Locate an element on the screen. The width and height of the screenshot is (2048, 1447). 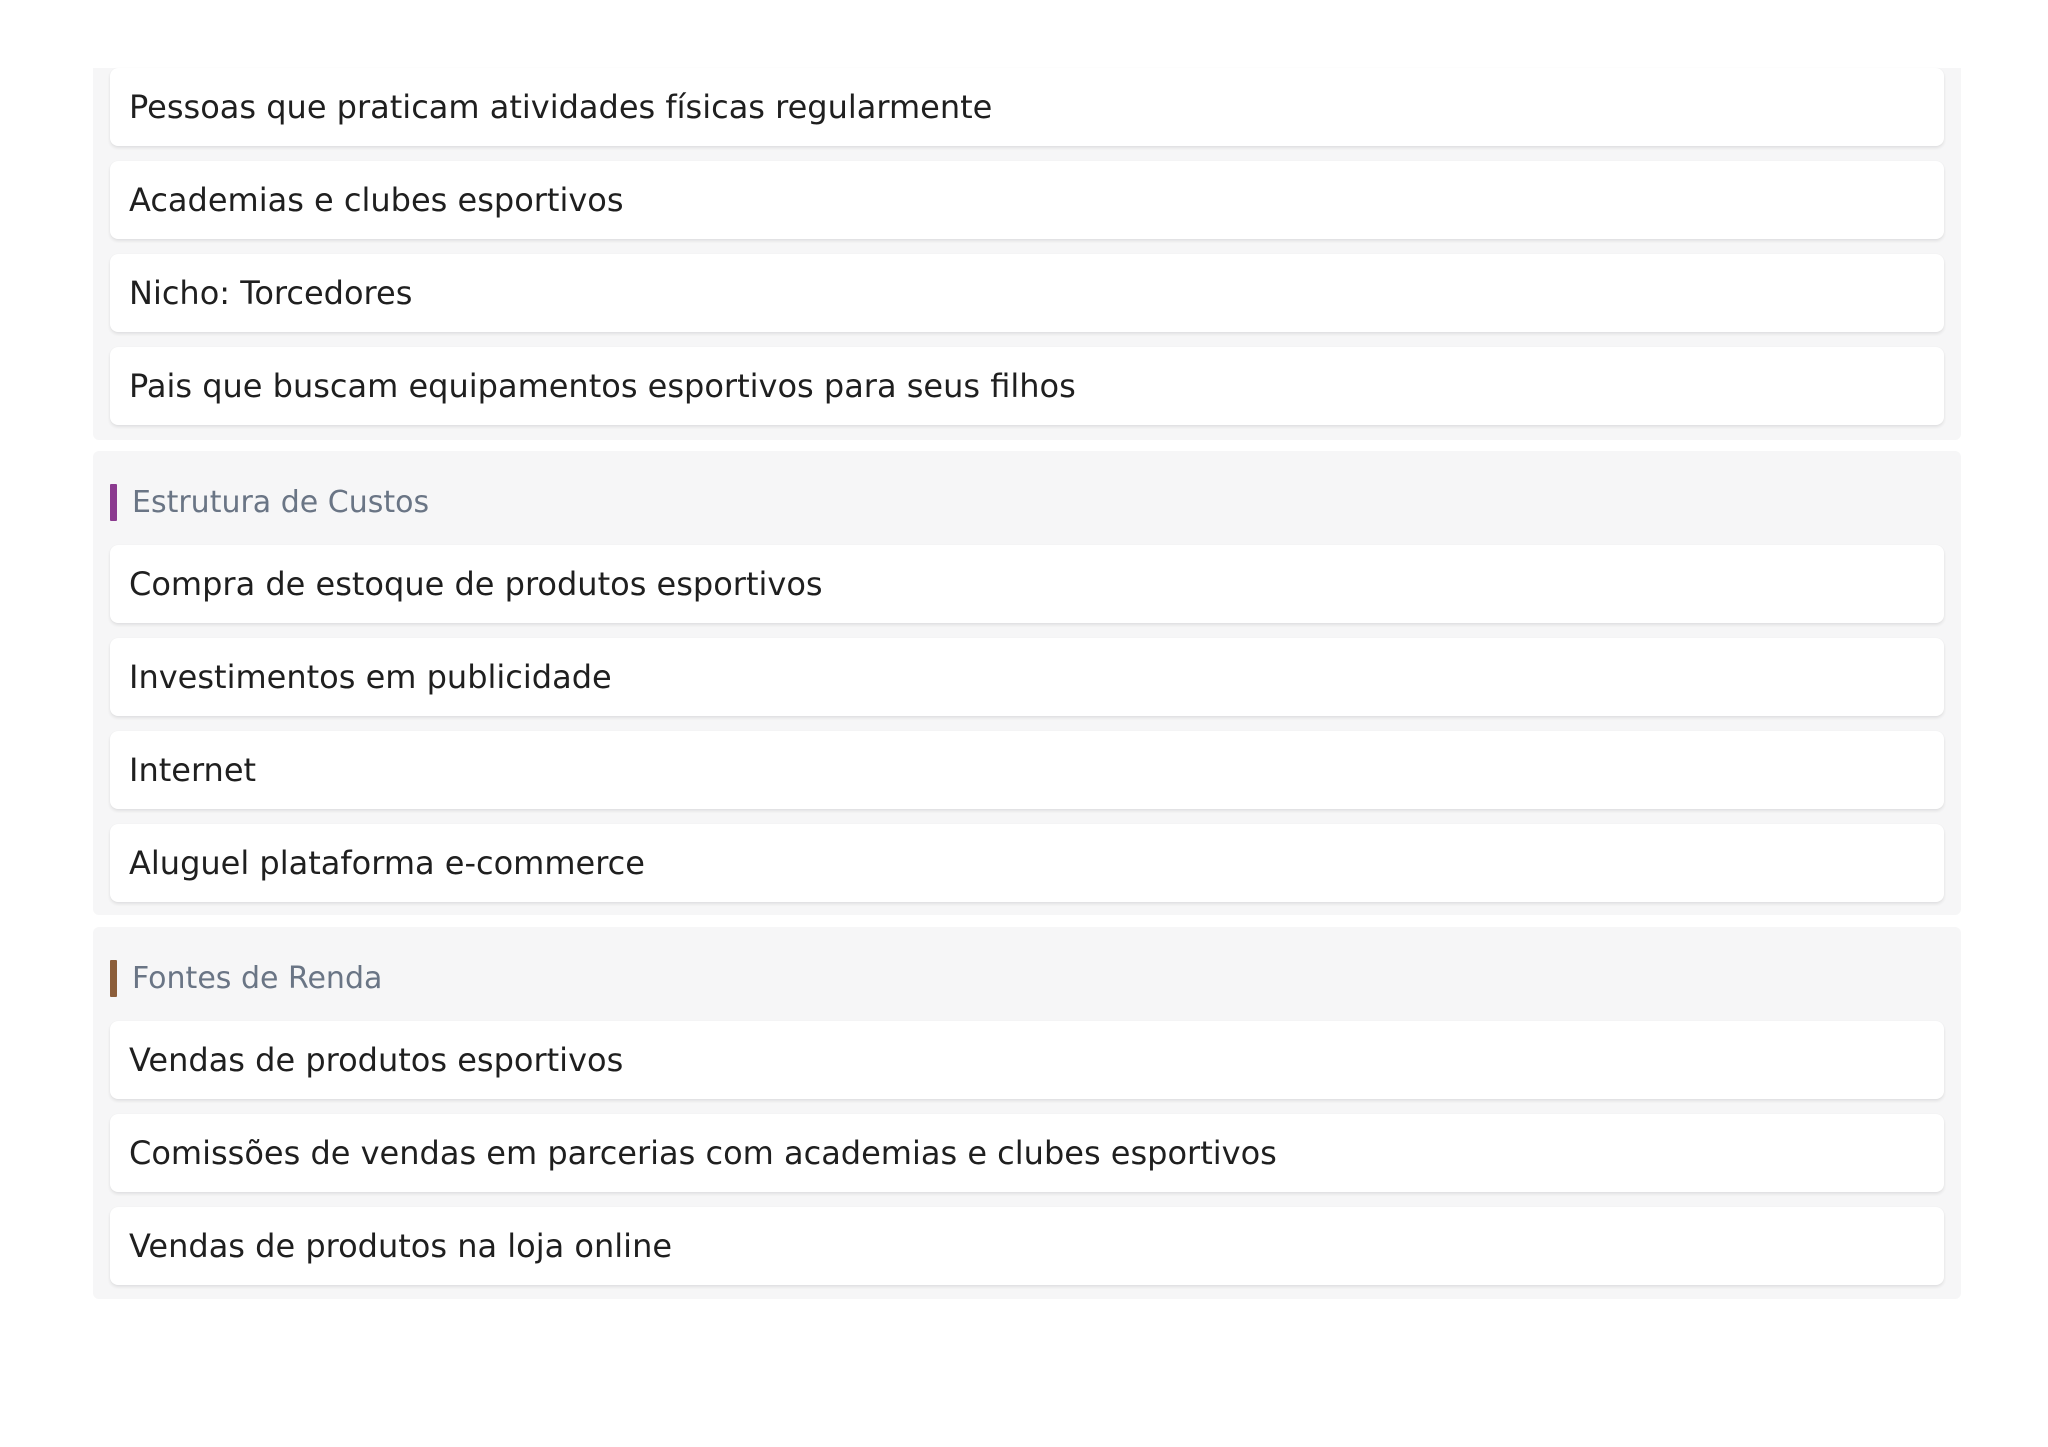
list-item: Nicho: Torcedores is located at coordinates (1027, 293).